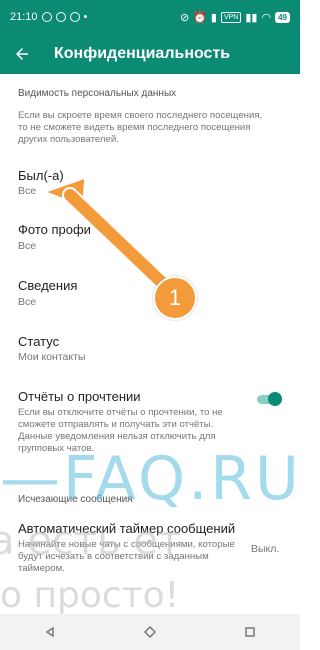  Describe the element at coordinates (85, 17) in the screenshot. I see `more-dots-icon: •` at that location.